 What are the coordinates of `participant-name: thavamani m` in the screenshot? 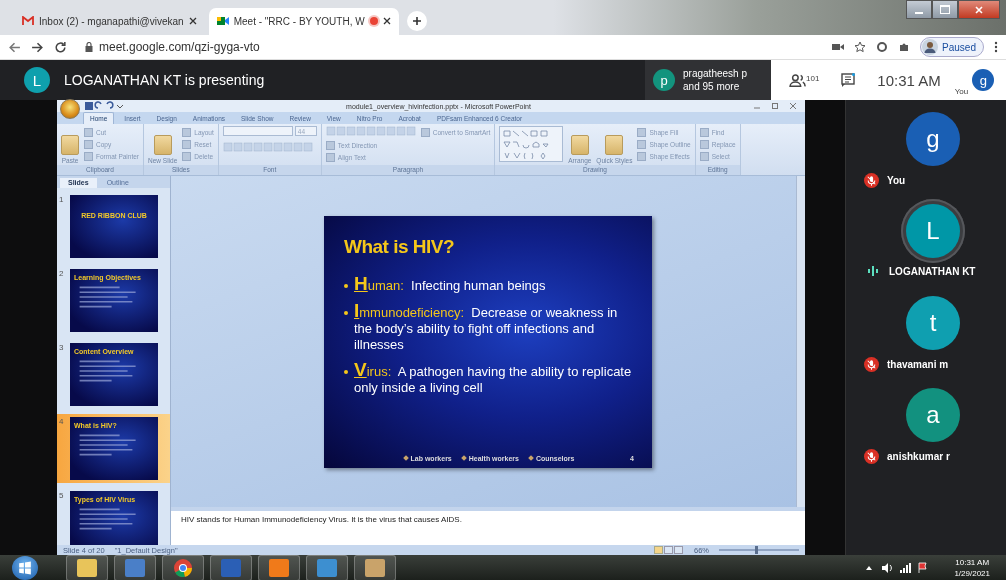 It's located at (918, 364).